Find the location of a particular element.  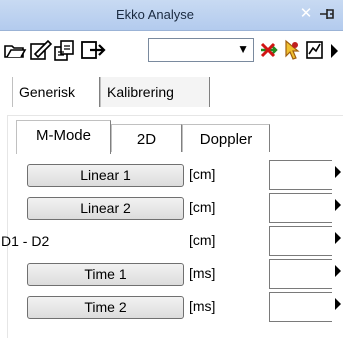

time-1-button: Time 1 is located at coordinates (105, 274).